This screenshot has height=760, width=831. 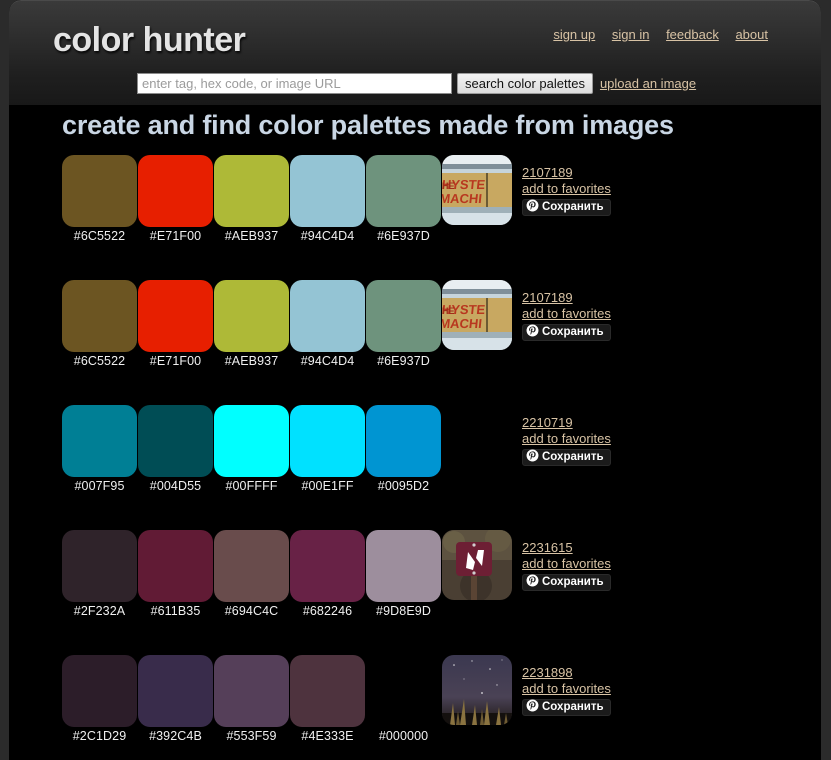 I want to click on swatch-cell: #007F95, so click(x=99, y=449).